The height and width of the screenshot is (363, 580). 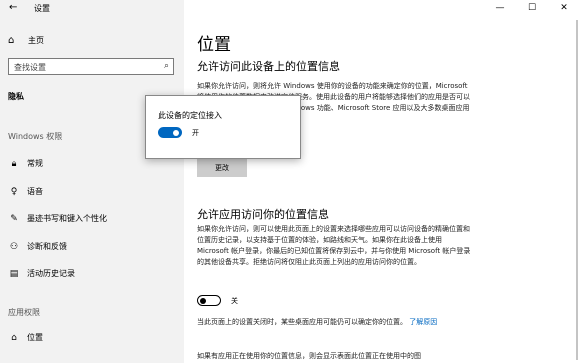 I want to click on app-location-toggle-state: 关, so click(x=234, y=300).